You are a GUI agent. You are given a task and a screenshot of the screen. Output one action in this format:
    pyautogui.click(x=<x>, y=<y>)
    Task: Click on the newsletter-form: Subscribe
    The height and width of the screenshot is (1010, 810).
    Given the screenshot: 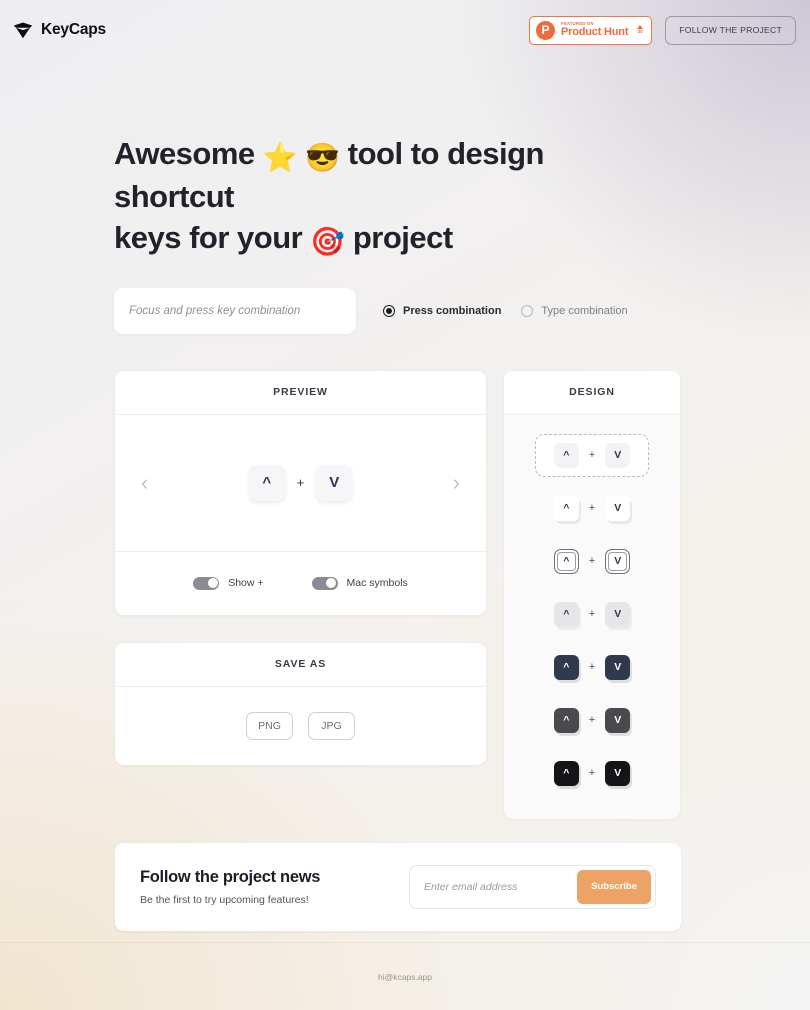 What is the action you would take?
    pyautogui.click(x=532, y=886)
    